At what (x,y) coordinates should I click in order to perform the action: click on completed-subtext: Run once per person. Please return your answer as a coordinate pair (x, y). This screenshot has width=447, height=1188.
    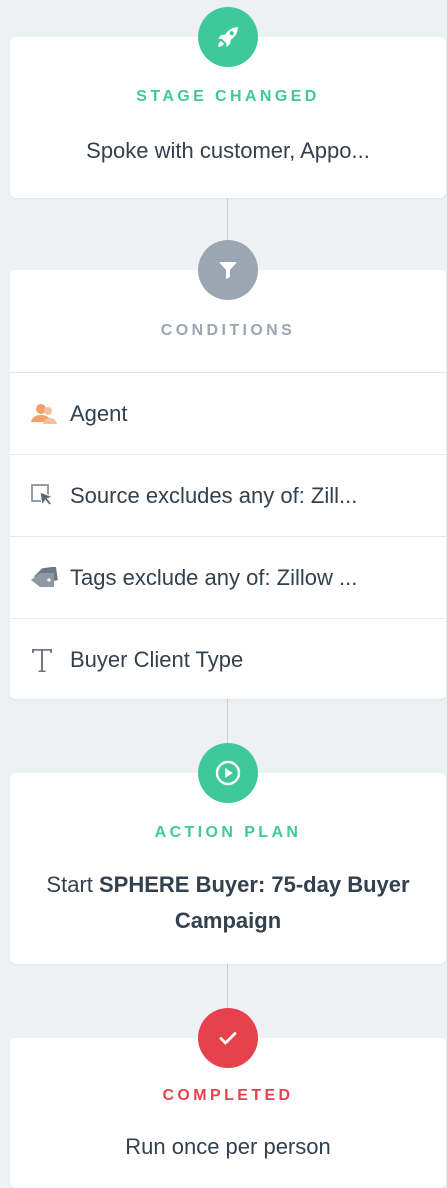
    Looking at the image, I should click on (228, 1146).